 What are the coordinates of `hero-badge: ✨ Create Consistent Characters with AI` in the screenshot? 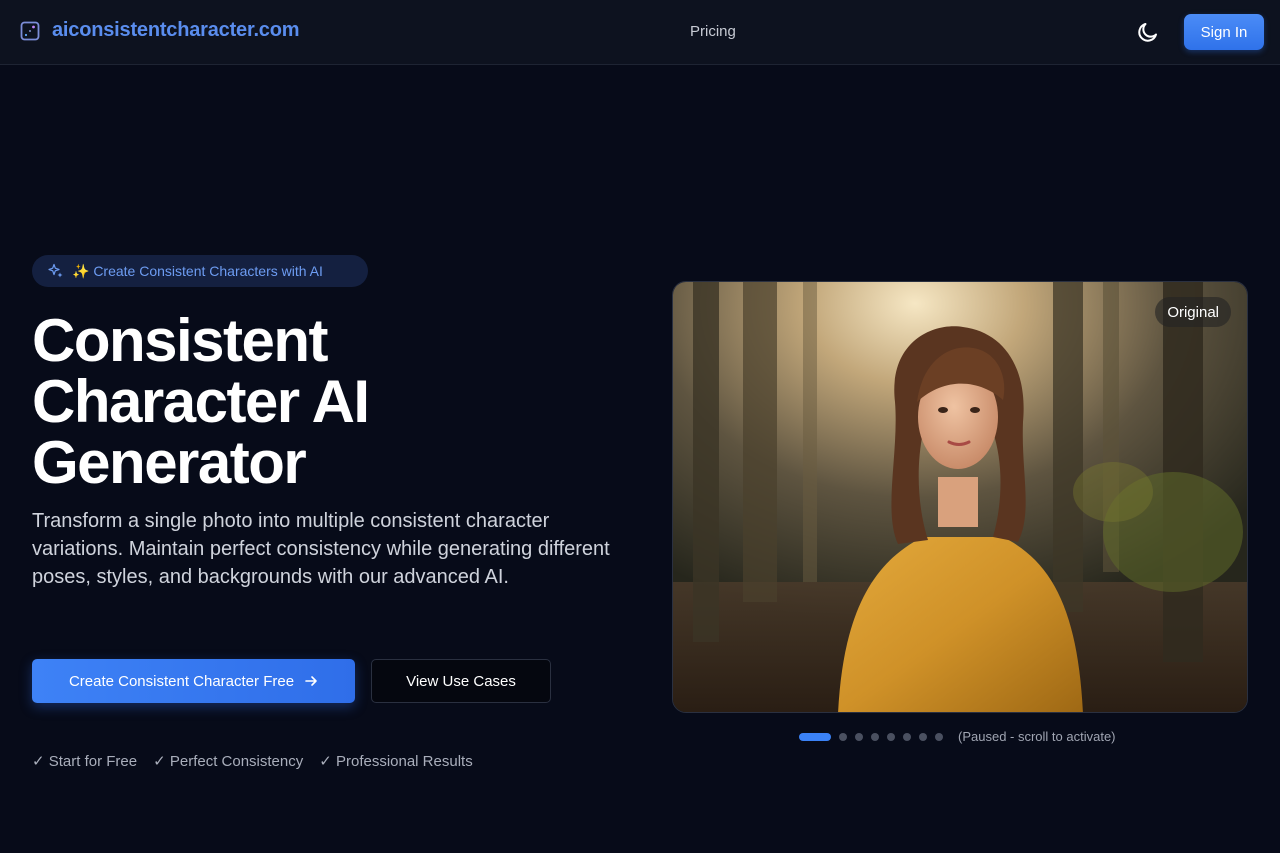 It's located at (200, 271).